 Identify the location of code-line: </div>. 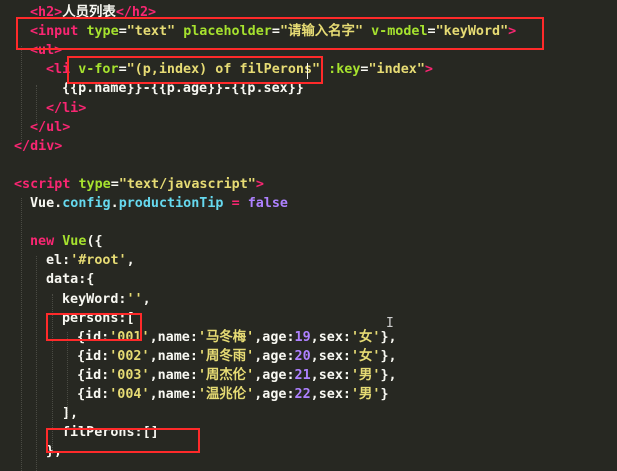
(38, 146).